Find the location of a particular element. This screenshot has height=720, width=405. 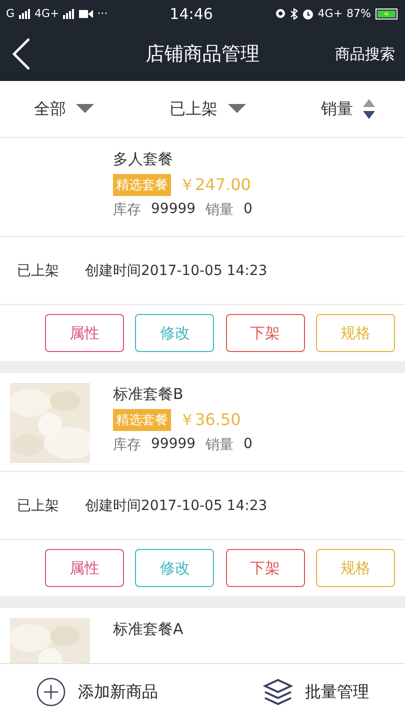

search-link: 商品搜索 is located at coordinates (365, 54).